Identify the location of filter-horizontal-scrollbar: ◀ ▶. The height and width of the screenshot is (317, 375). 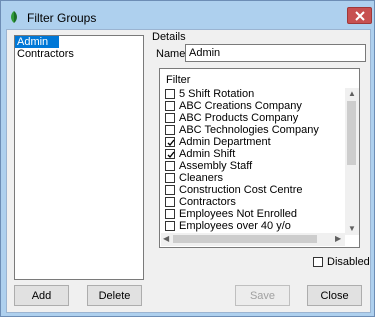
(253, 239).